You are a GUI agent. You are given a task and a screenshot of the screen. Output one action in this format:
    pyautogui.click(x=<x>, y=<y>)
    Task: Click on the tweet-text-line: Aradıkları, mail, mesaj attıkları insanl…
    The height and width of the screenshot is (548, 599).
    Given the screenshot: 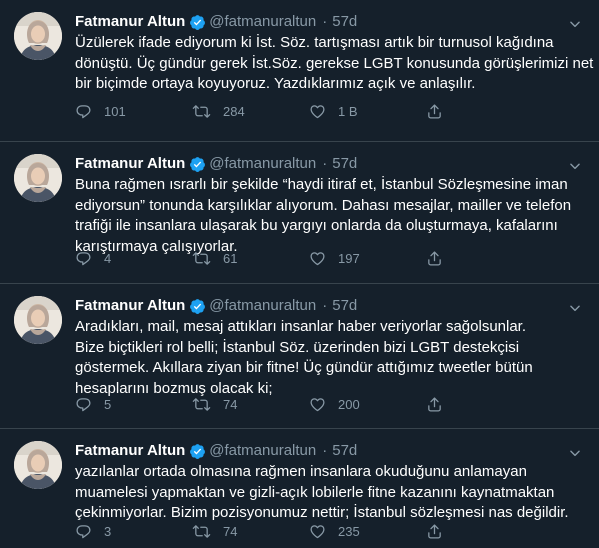 What is the action you would take?
    pyautogui.click(x=301, y=326)
    